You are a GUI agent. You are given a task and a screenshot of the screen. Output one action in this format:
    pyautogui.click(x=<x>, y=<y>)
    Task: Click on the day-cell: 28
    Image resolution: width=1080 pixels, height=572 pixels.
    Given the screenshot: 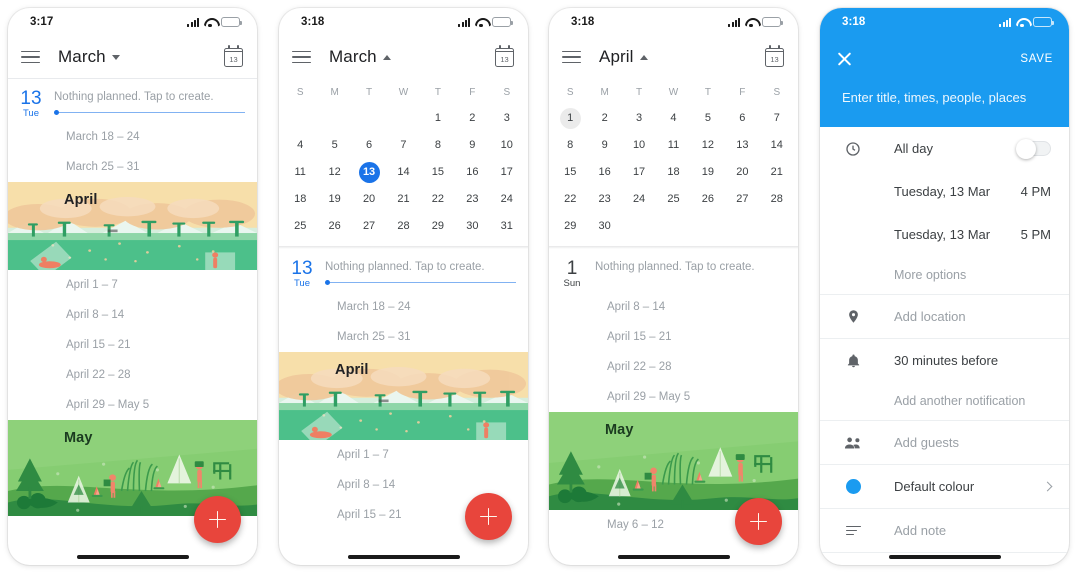 What is the action you would take?
    pyautogui.click(x=403, y=226)
    